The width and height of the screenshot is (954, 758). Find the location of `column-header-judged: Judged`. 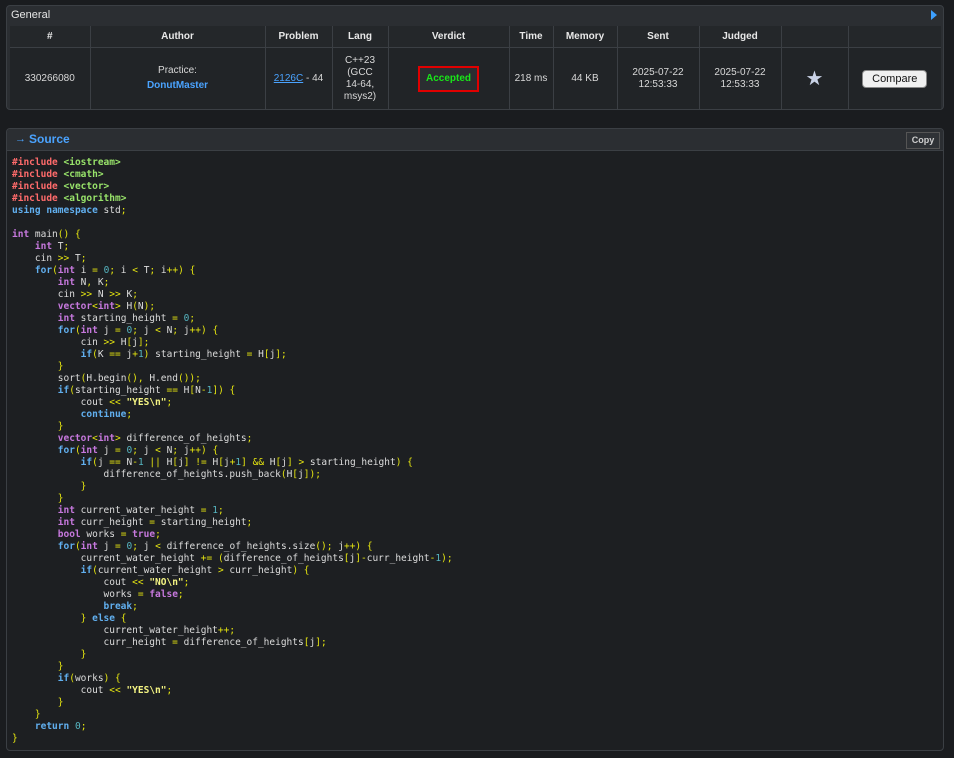

column-header-judged: Judged is located at coordinates (740, 37).